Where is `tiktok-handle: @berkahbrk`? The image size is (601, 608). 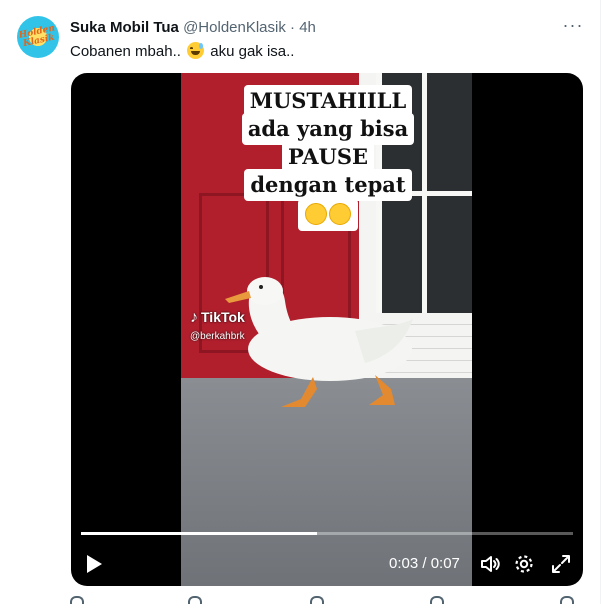
tiktok-handle: @berkahbrk is located at coordinates (217, 336).